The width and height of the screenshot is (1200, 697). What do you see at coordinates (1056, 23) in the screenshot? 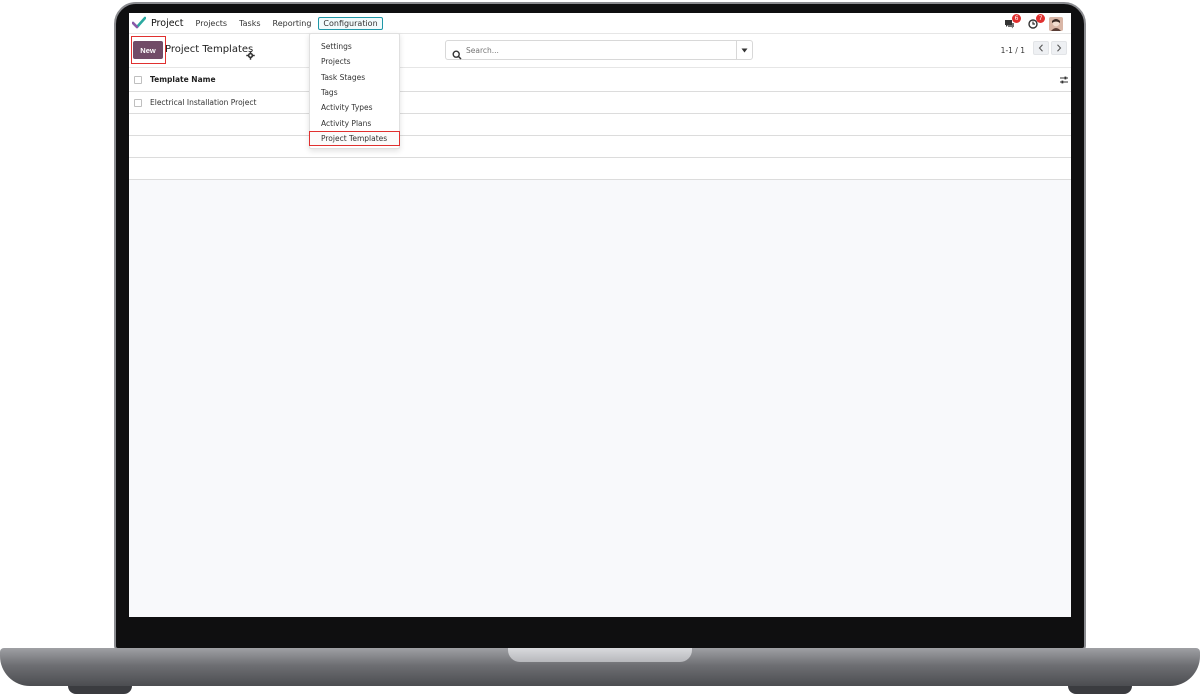
I see `avatar` at bounding box center [1056, 23].